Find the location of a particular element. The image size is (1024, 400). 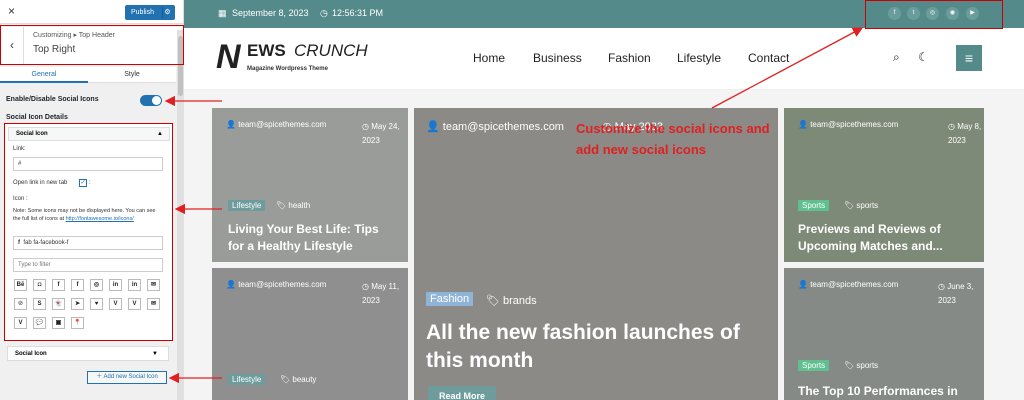

post-title-line2: this month is located at coordinates (479, 361).